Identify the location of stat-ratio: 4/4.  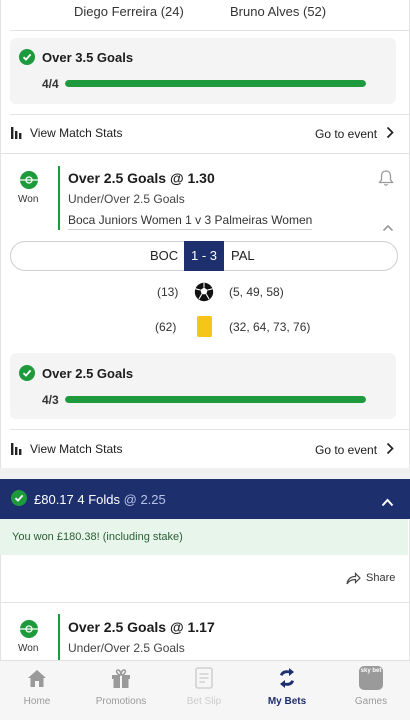
(50, 84).